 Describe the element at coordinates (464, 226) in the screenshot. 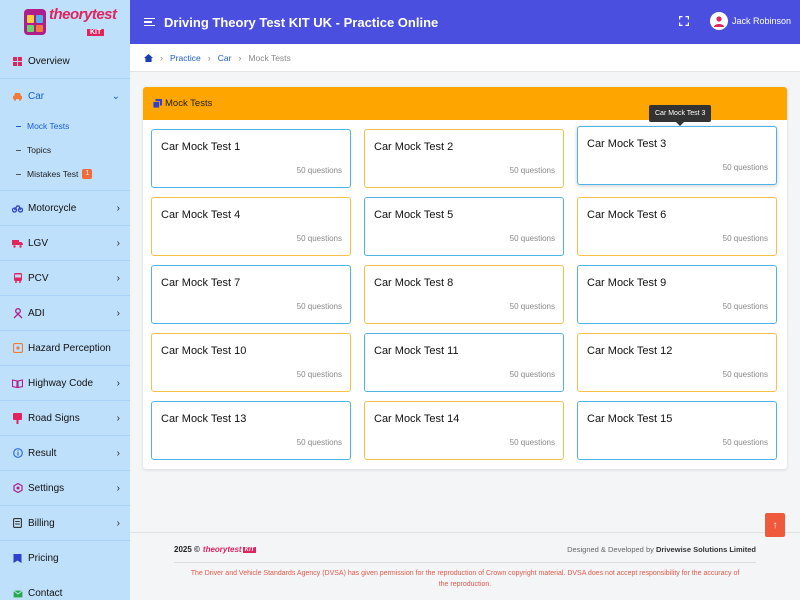

I see `mock-test-card: Car Mock Test 5 50 questions` at that location.